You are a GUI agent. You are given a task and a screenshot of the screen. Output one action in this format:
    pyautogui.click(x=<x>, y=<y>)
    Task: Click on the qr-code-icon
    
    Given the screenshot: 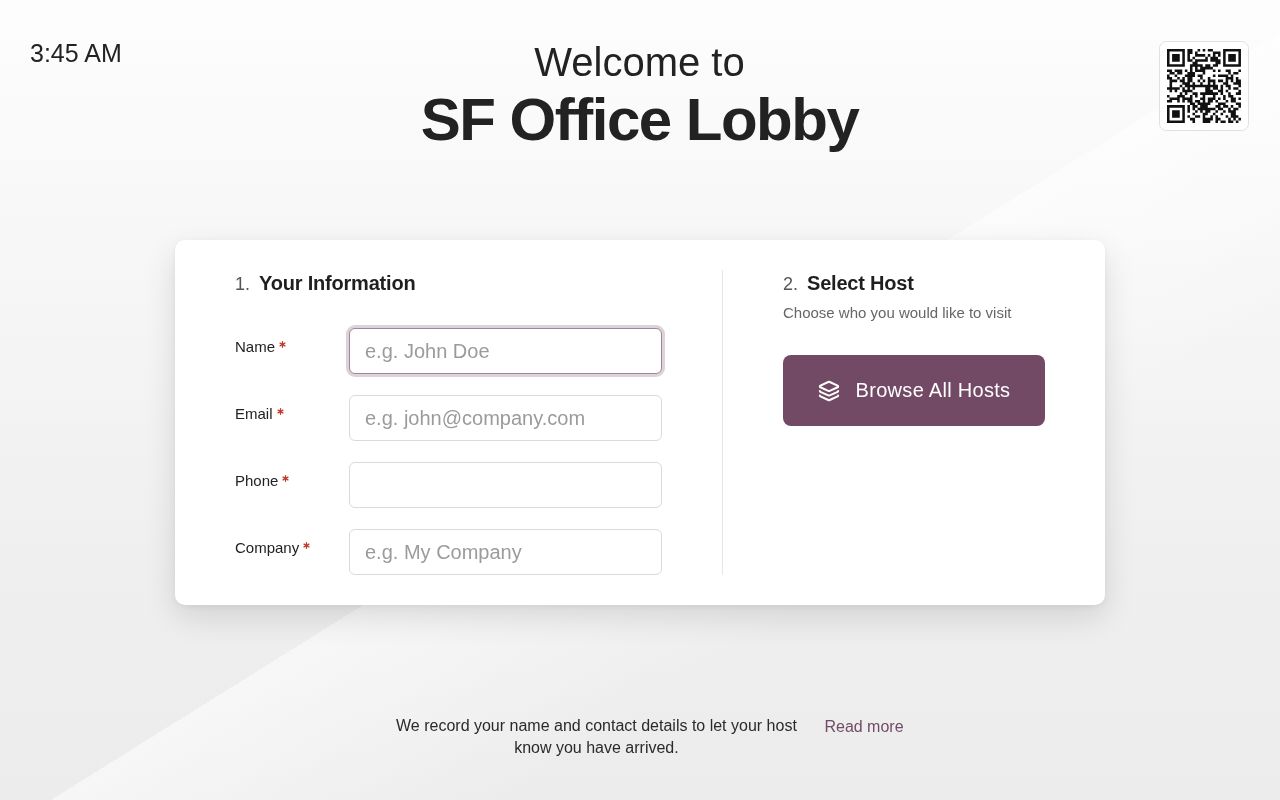 What is the action you would take?
    pyautogui.click(x=1204, y=86)
    